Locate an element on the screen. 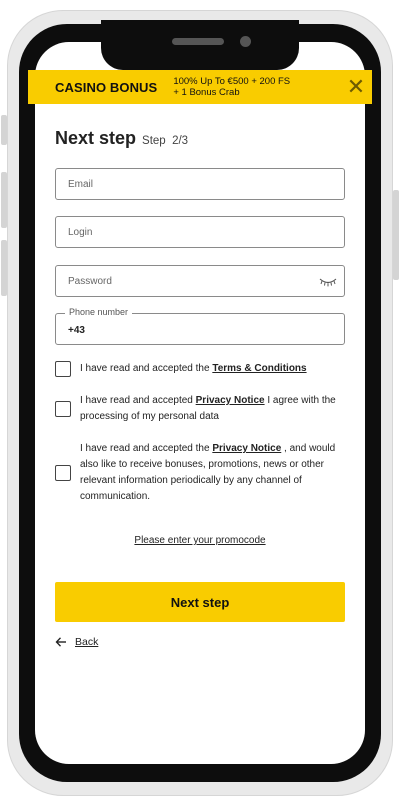 The width and height of the screenshot is (400, 800). password-input is located at coordinates (200, 281).